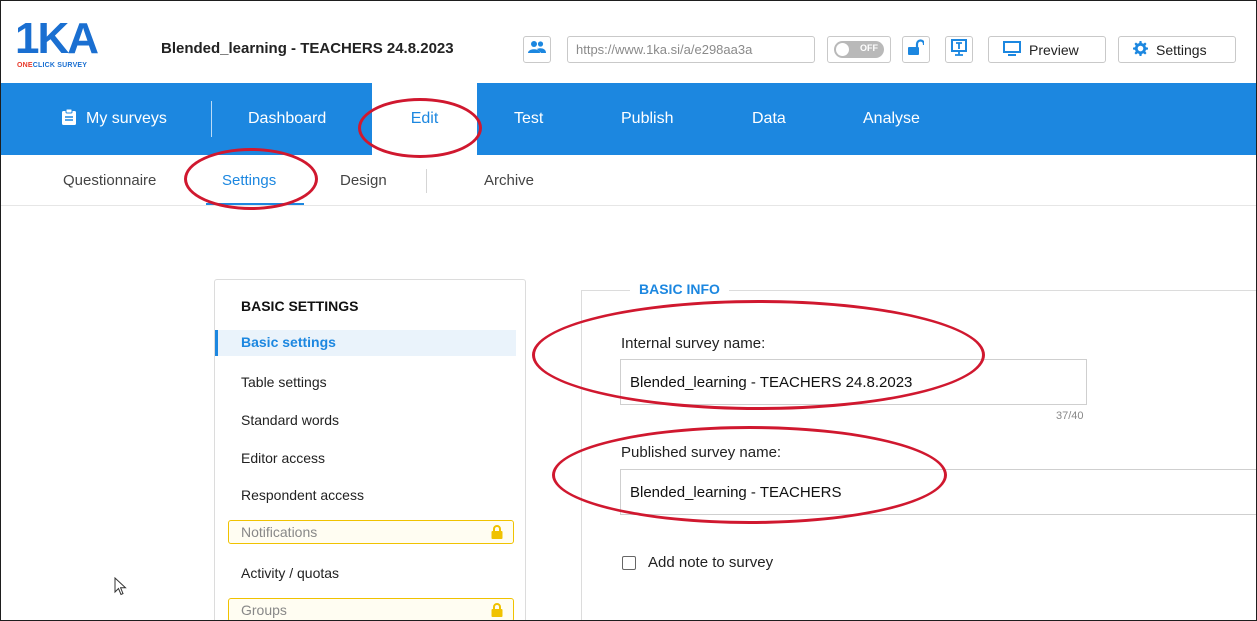 The width and height of the screenshot is (1257, 621). I want to click on sidebar-item-label: Notifications, so click(279, 532).